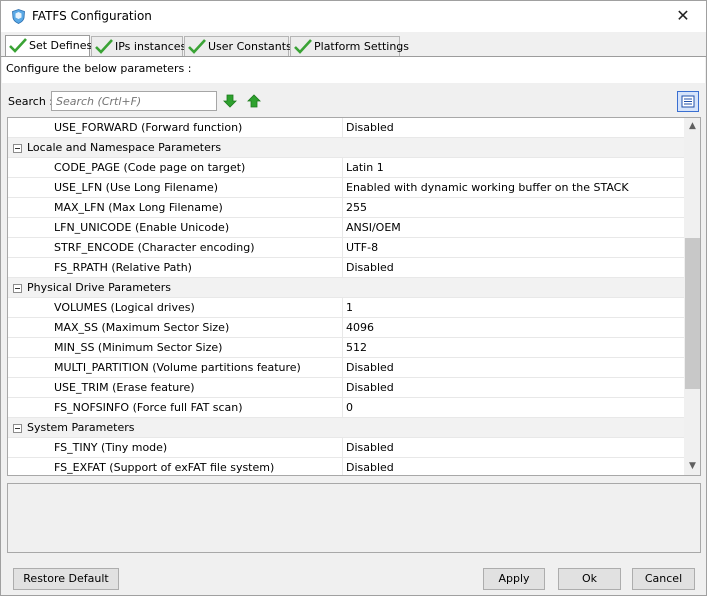 The height and width of the screenshot is (596, 707). I want to click on description-panel, so click(354, 518).